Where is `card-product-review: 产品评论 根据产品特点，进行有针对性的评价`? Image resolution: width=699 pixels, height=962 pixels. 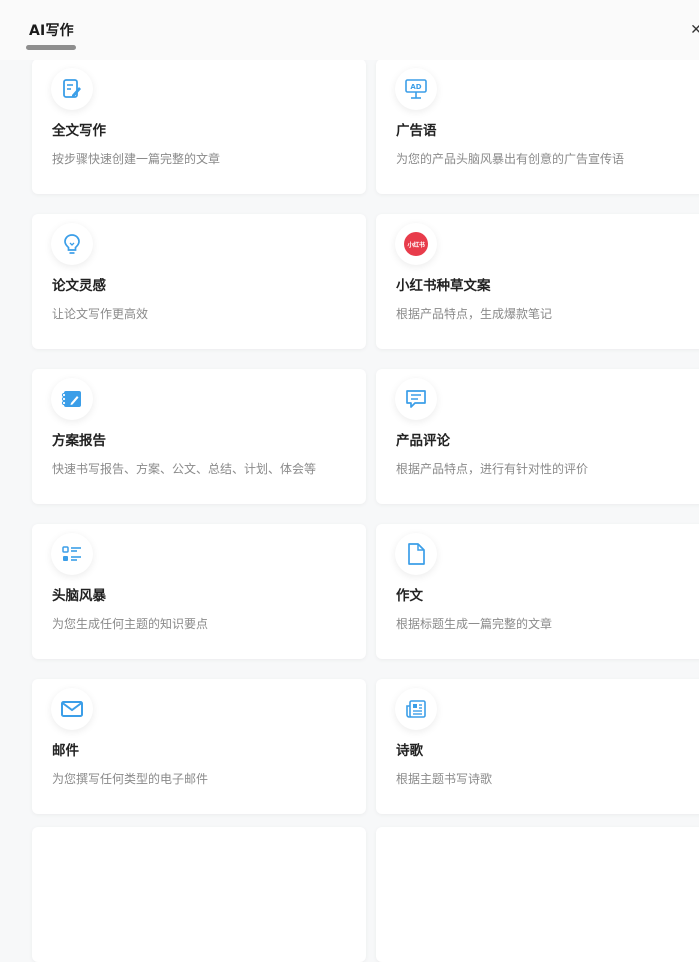
card-product-review: 产品评论 根据产品特点，进行有针对性的评价 is located at coordinates (537, 436).